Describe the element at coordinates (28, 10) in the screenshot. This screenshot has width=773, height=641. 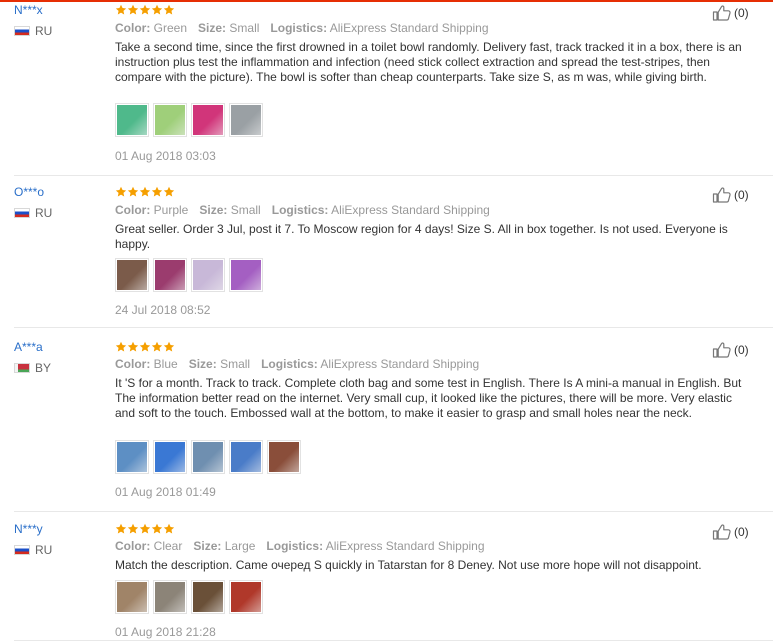
I see `reviewer-name: N***x` at that location.